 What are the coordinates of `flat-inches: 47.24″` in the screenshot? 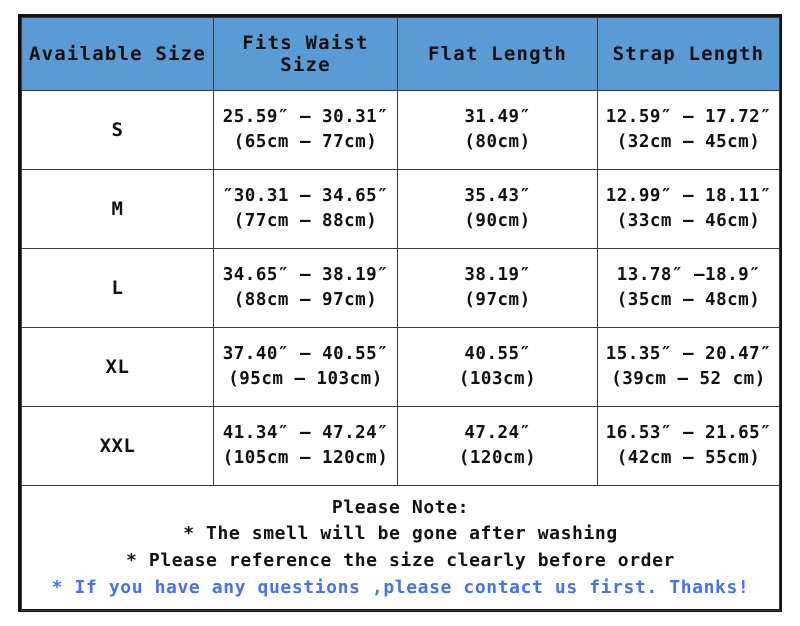 It's located at (497, 433).